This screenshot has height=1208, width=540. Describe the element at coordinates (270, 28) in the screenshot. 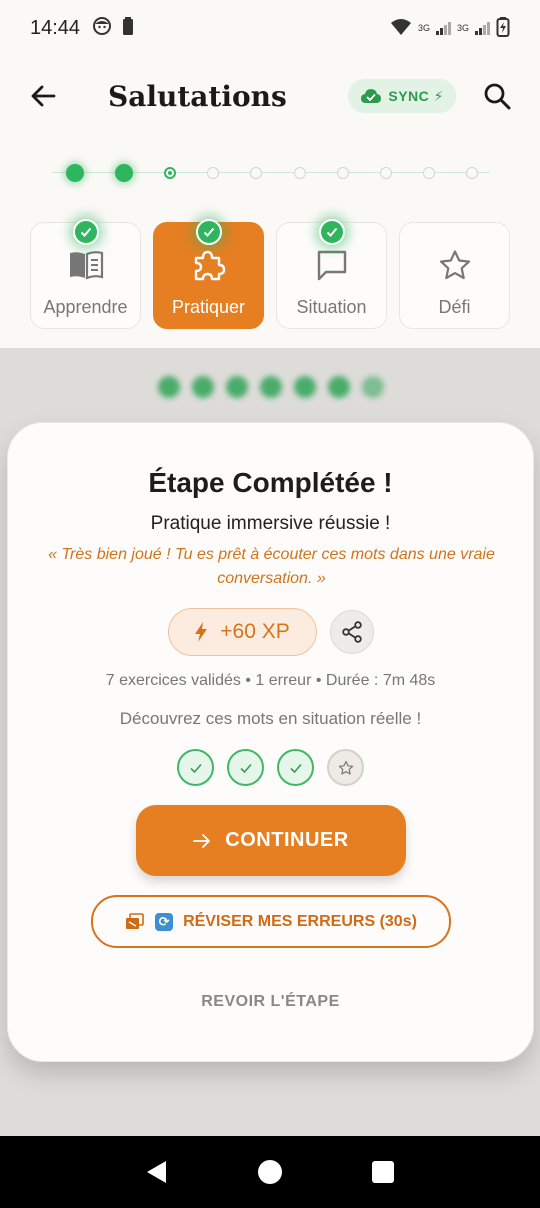

I see `status-bar: 14:44 3G 3G` at that location.